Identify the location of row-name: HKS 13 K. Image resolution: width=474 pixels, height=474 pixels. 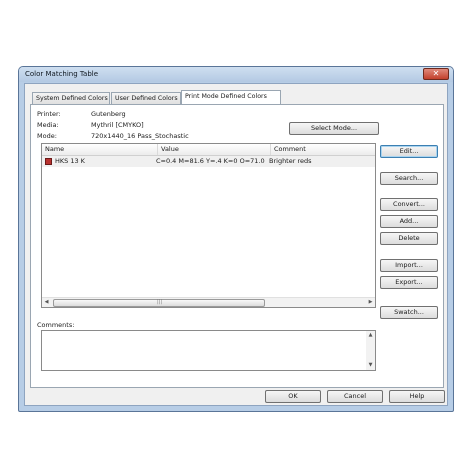
(70, 161).